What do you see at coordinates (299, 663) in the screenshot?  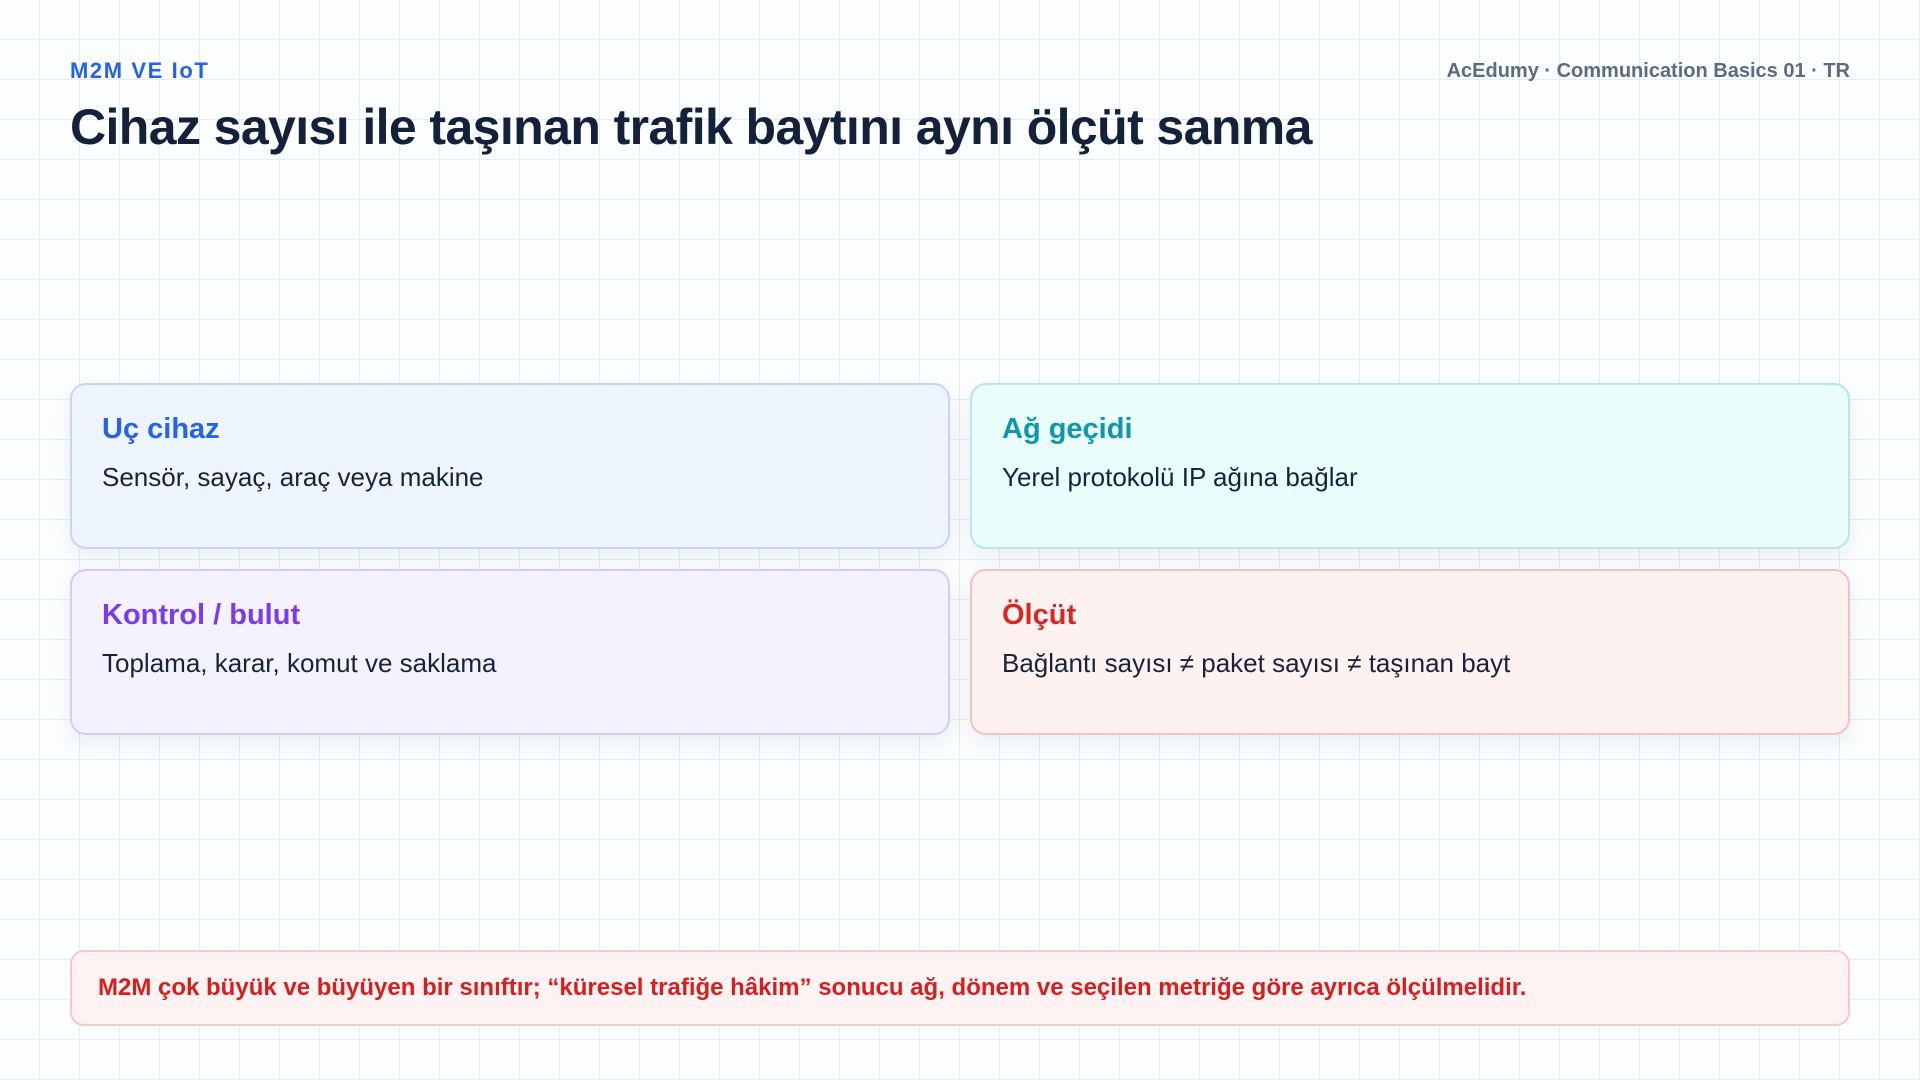 I see `card-body: Toplama, karar, komut ve saklama` at bounding box center [299, 663].